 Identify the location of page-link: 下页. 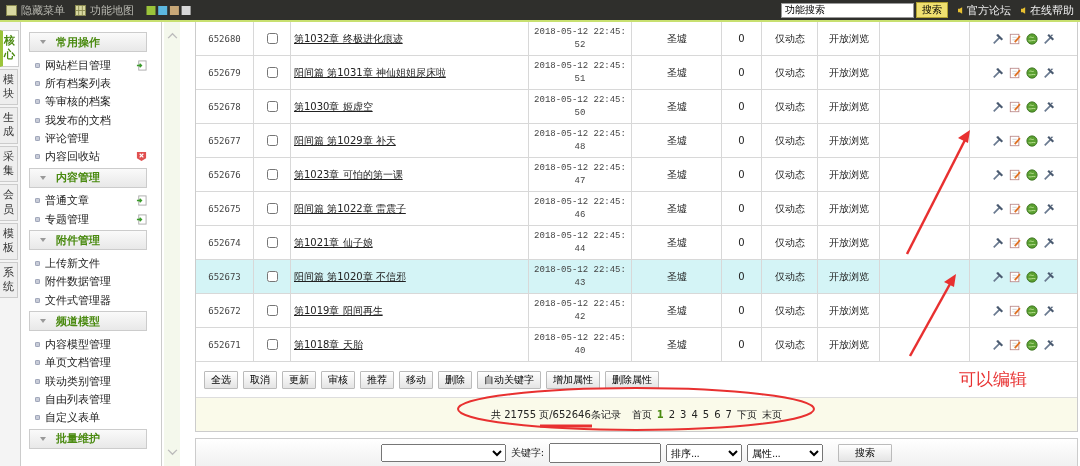
(746, 414).